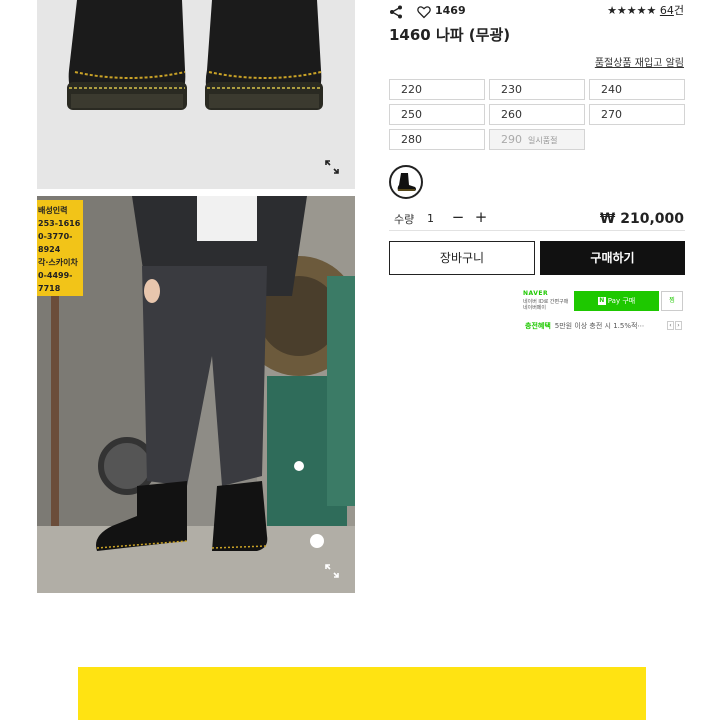 This screenshot has height=720, width=720. I want to click on naver-pay-widget: NAVER 네이버 ID로 간편구매 네이버페이 N Pay 구매 찜, so click(604, 301).